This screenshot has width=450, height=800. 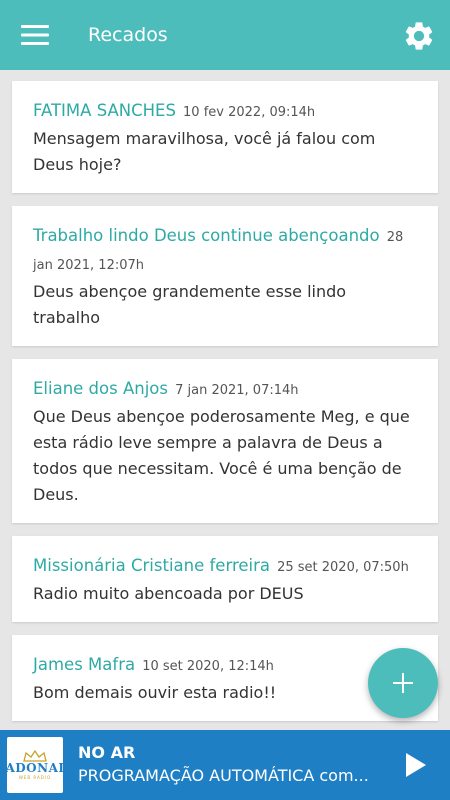 I want to click on message-time: 10 fev 2022, 09:14h, so click(x=249, y=112).